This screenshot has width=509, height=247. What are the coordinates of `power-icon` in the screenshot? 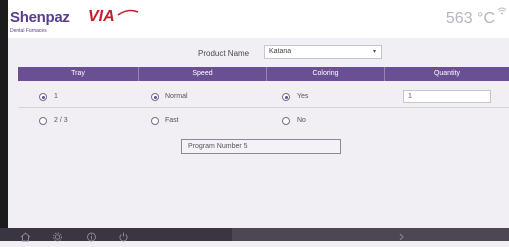 It's located at (123, 235).